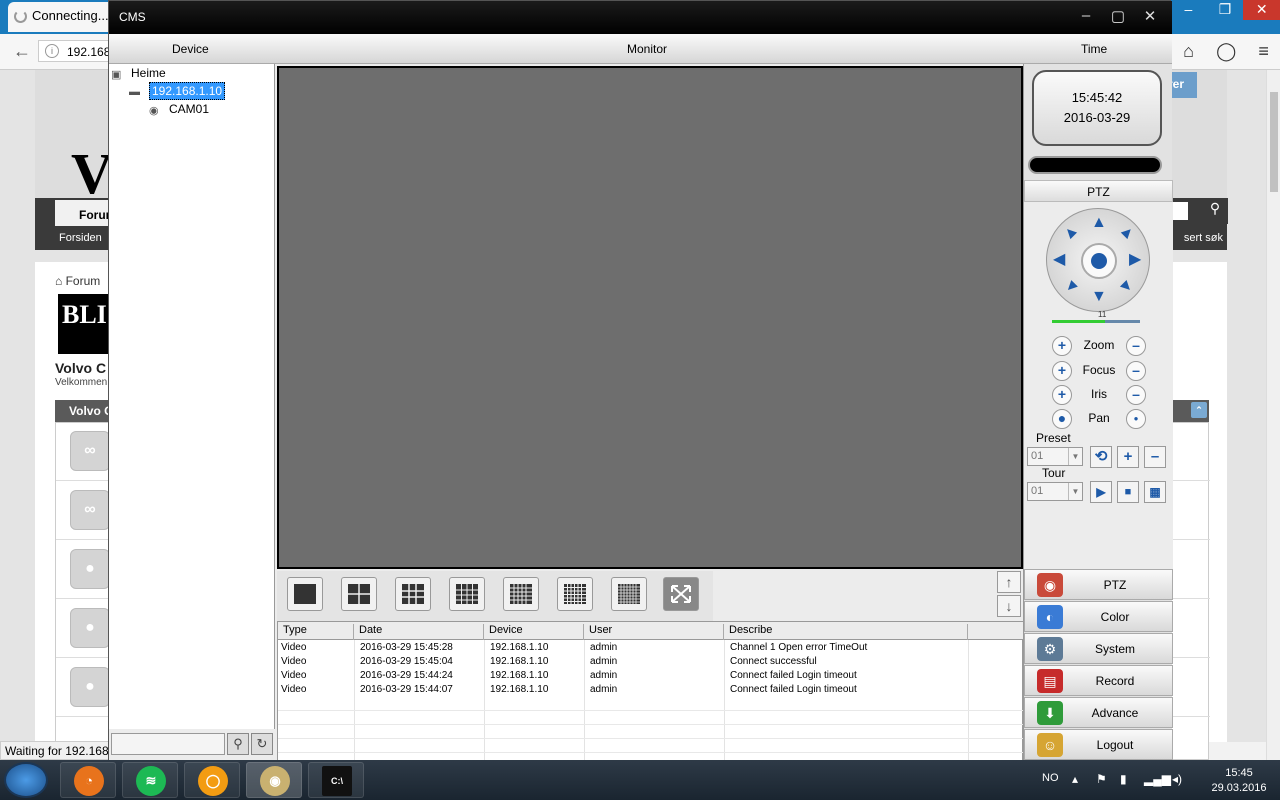 The width and height of the screenshot is (1280, 800). Describe the element at coordinates (1098, 744) in the screenshot. I see `side-menu-logout: ☺ Logout` at that location.